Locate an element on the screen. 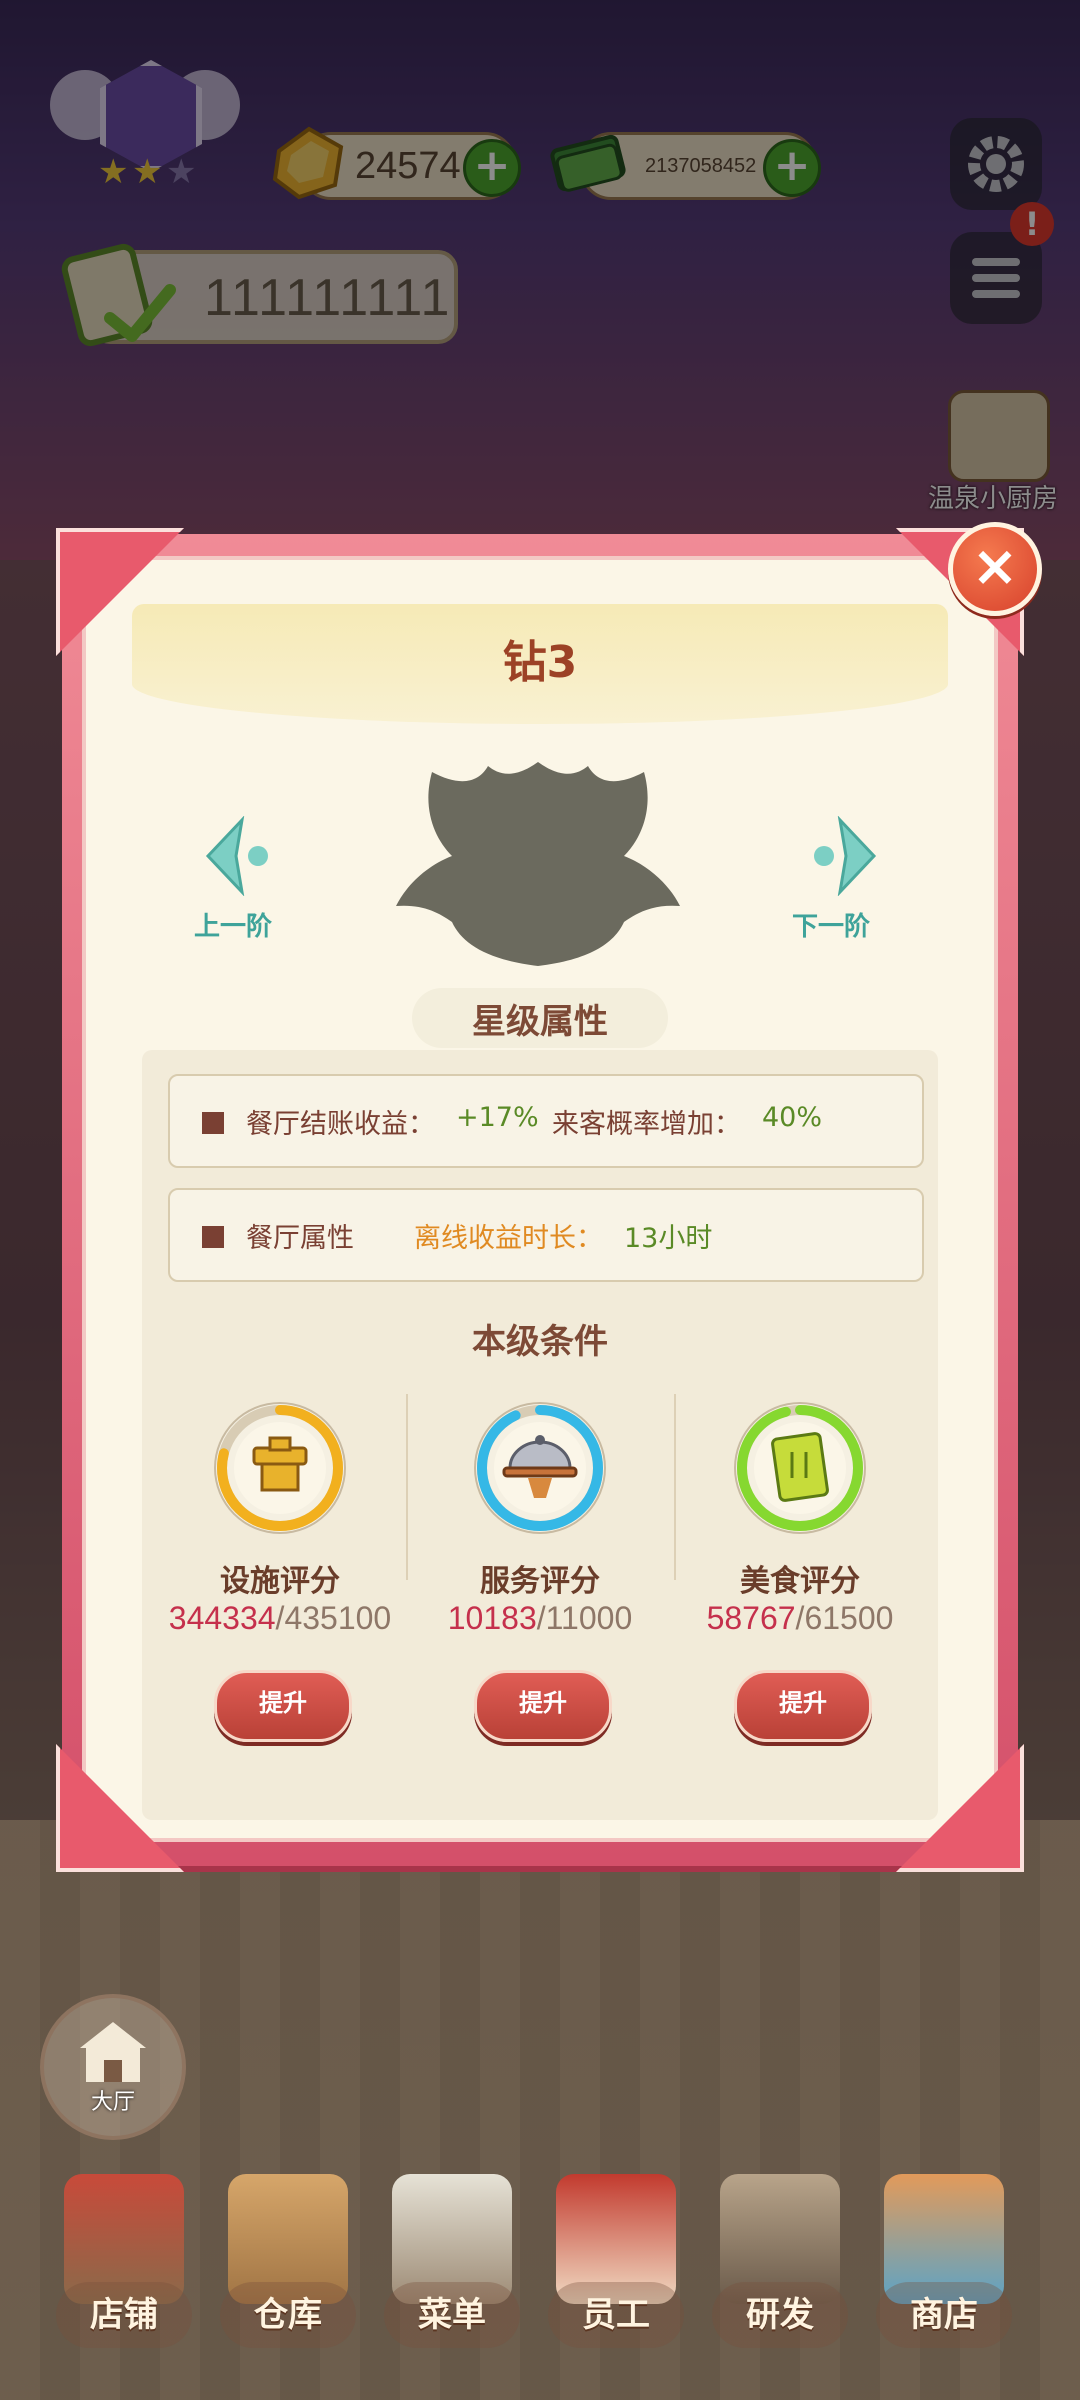 The height and width of the screenshot is (2400, 1080). condition-name: 美食评分 is located at coordinates (800, 1581).